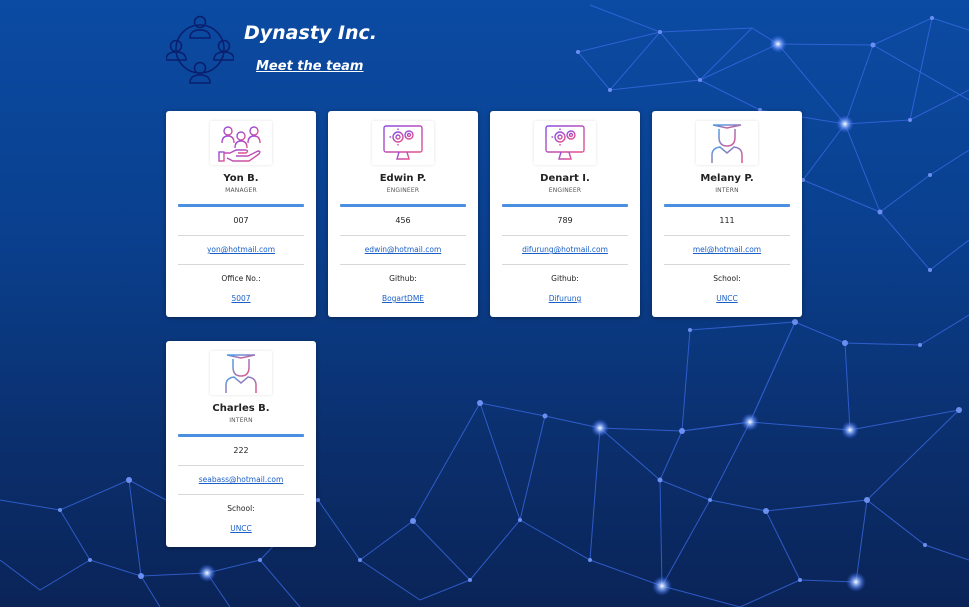 The height and width of the screenshot is (607, 969). Describe the element at coordinates (727, 178) in the screenshot. I see `employee-name: Melany P.` at that location.